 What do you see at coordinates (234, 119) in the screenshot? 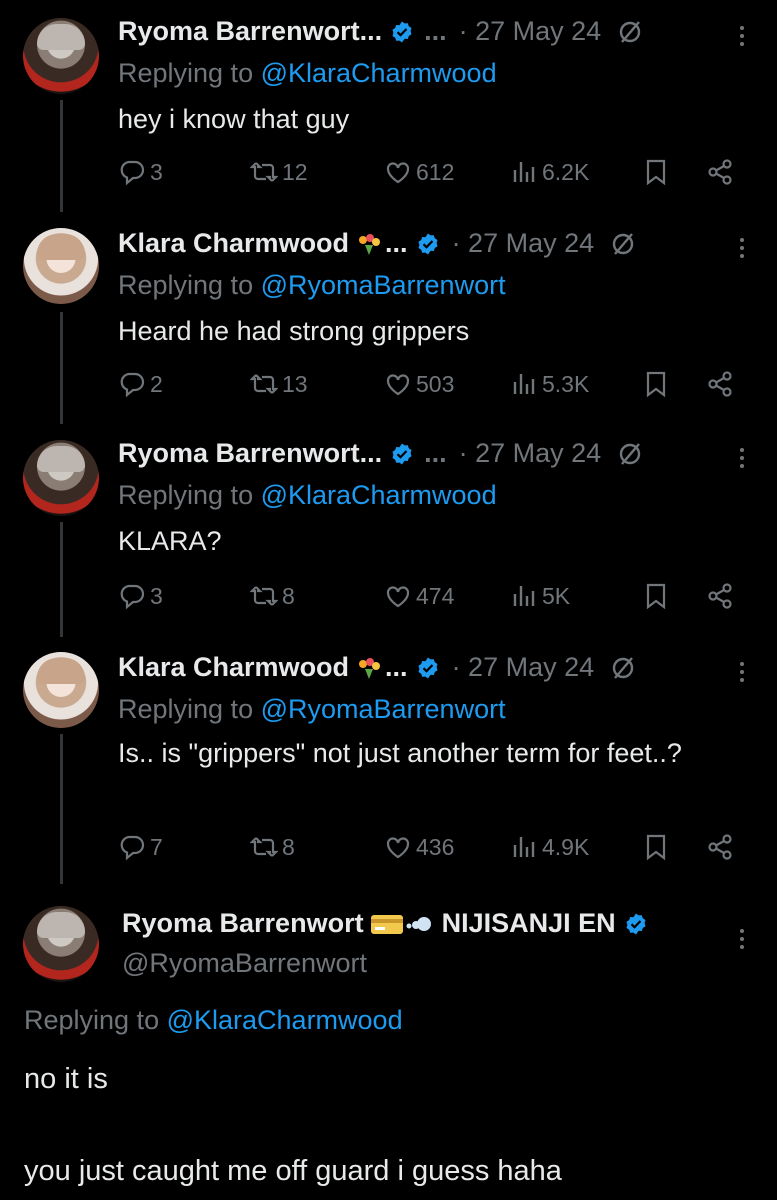
I see `tweet-text: hey i know that guy` at bounding box center [234, 119].